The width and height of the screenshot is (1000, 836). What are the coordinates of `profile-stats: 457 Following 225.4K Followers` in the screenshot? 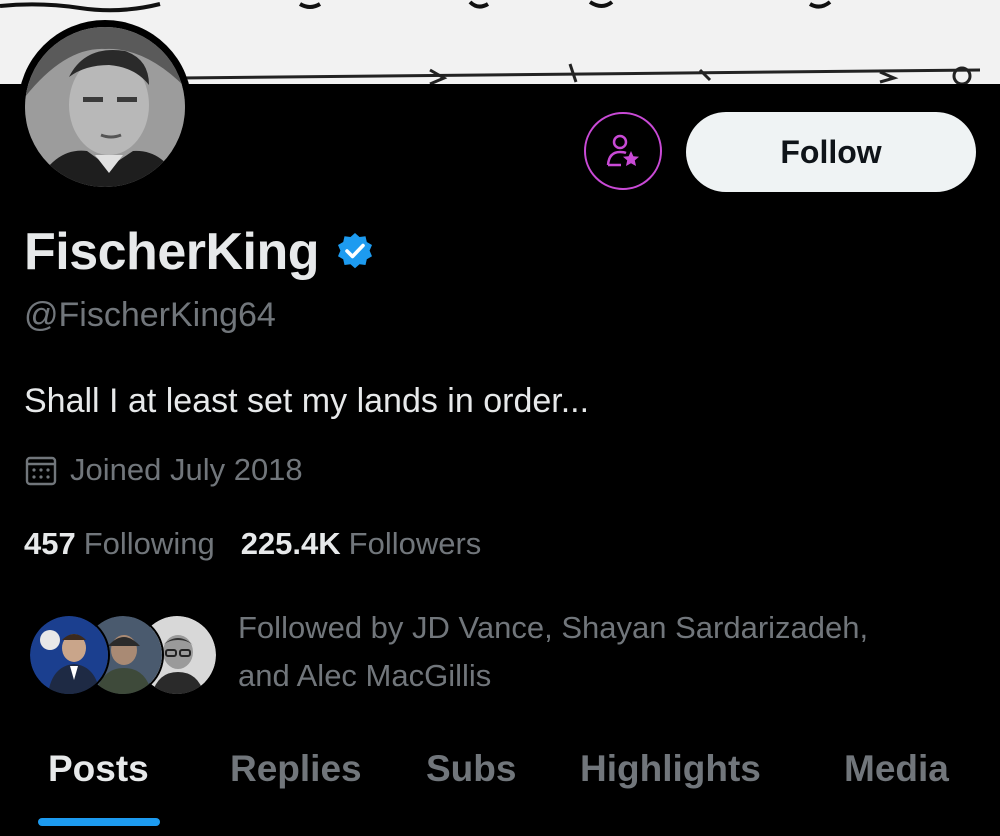 It's located at (252, 544).